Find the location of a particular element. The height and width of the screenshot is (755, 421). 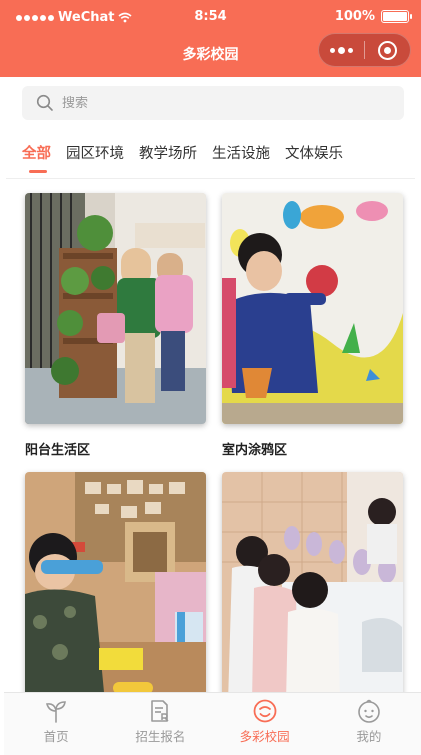

tabbar-mine: 我的 is located at coordinates (369, 724).